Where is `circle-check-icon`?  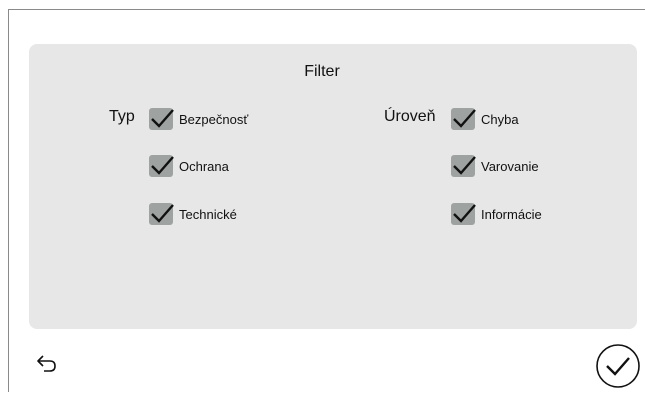 circle-check-icon is located at coordinates (618, 366).